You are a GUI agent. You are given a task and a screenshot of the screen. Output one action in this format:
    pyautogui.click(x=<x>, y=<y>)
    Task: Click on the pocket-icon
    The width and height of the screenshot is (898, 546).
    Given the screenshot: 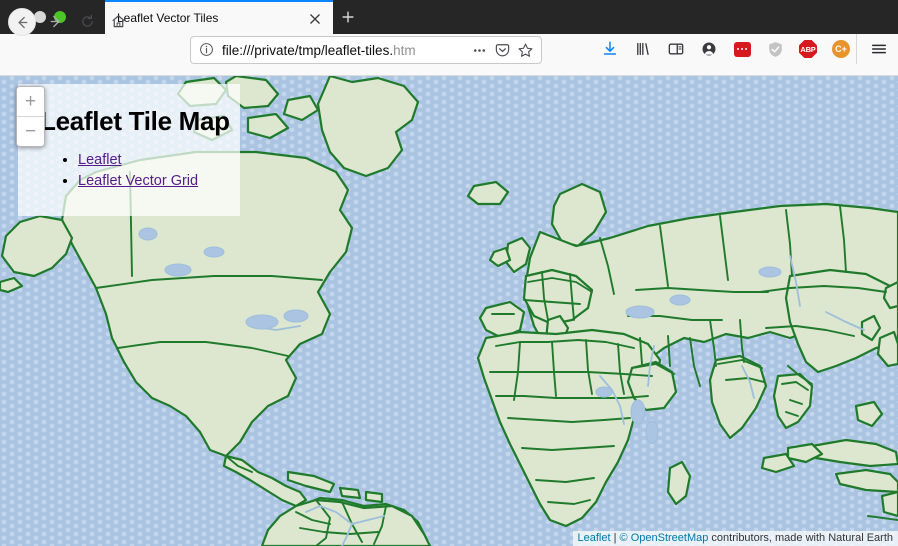 What is the action you would take?
    pyautogui.click(x=502, y=50)
    